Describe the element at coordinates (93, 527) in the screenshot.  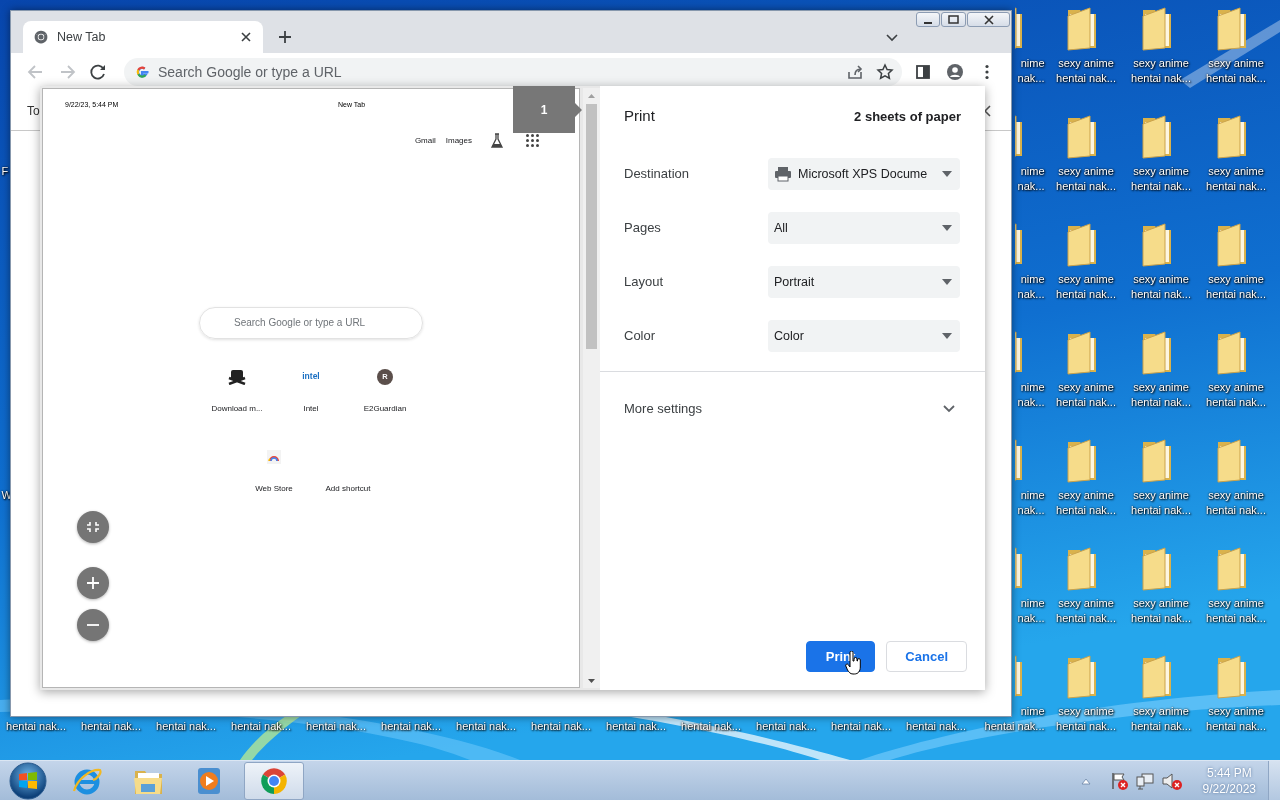
I see `fit-page-icon` at that location.